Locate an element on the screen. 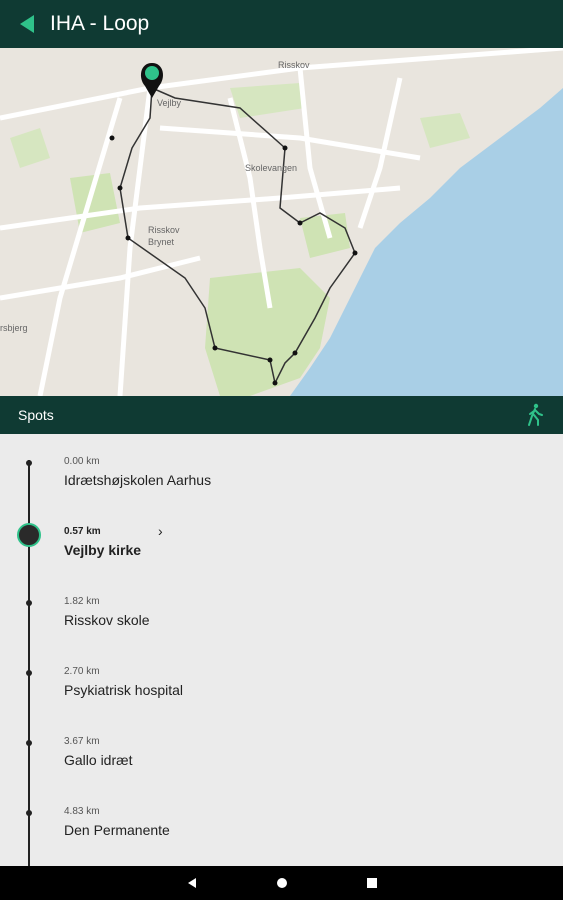 Image resolution: width=563 pixels, height=900 pixels. system-nav-bar is located at coordinates (281, 883).